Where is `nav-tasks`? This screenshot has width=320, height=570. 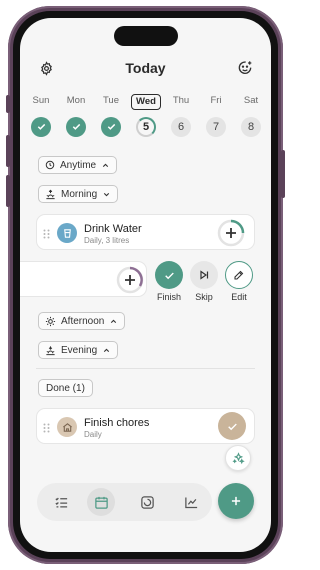
nav-tasks is located at coordinates (61, 502).